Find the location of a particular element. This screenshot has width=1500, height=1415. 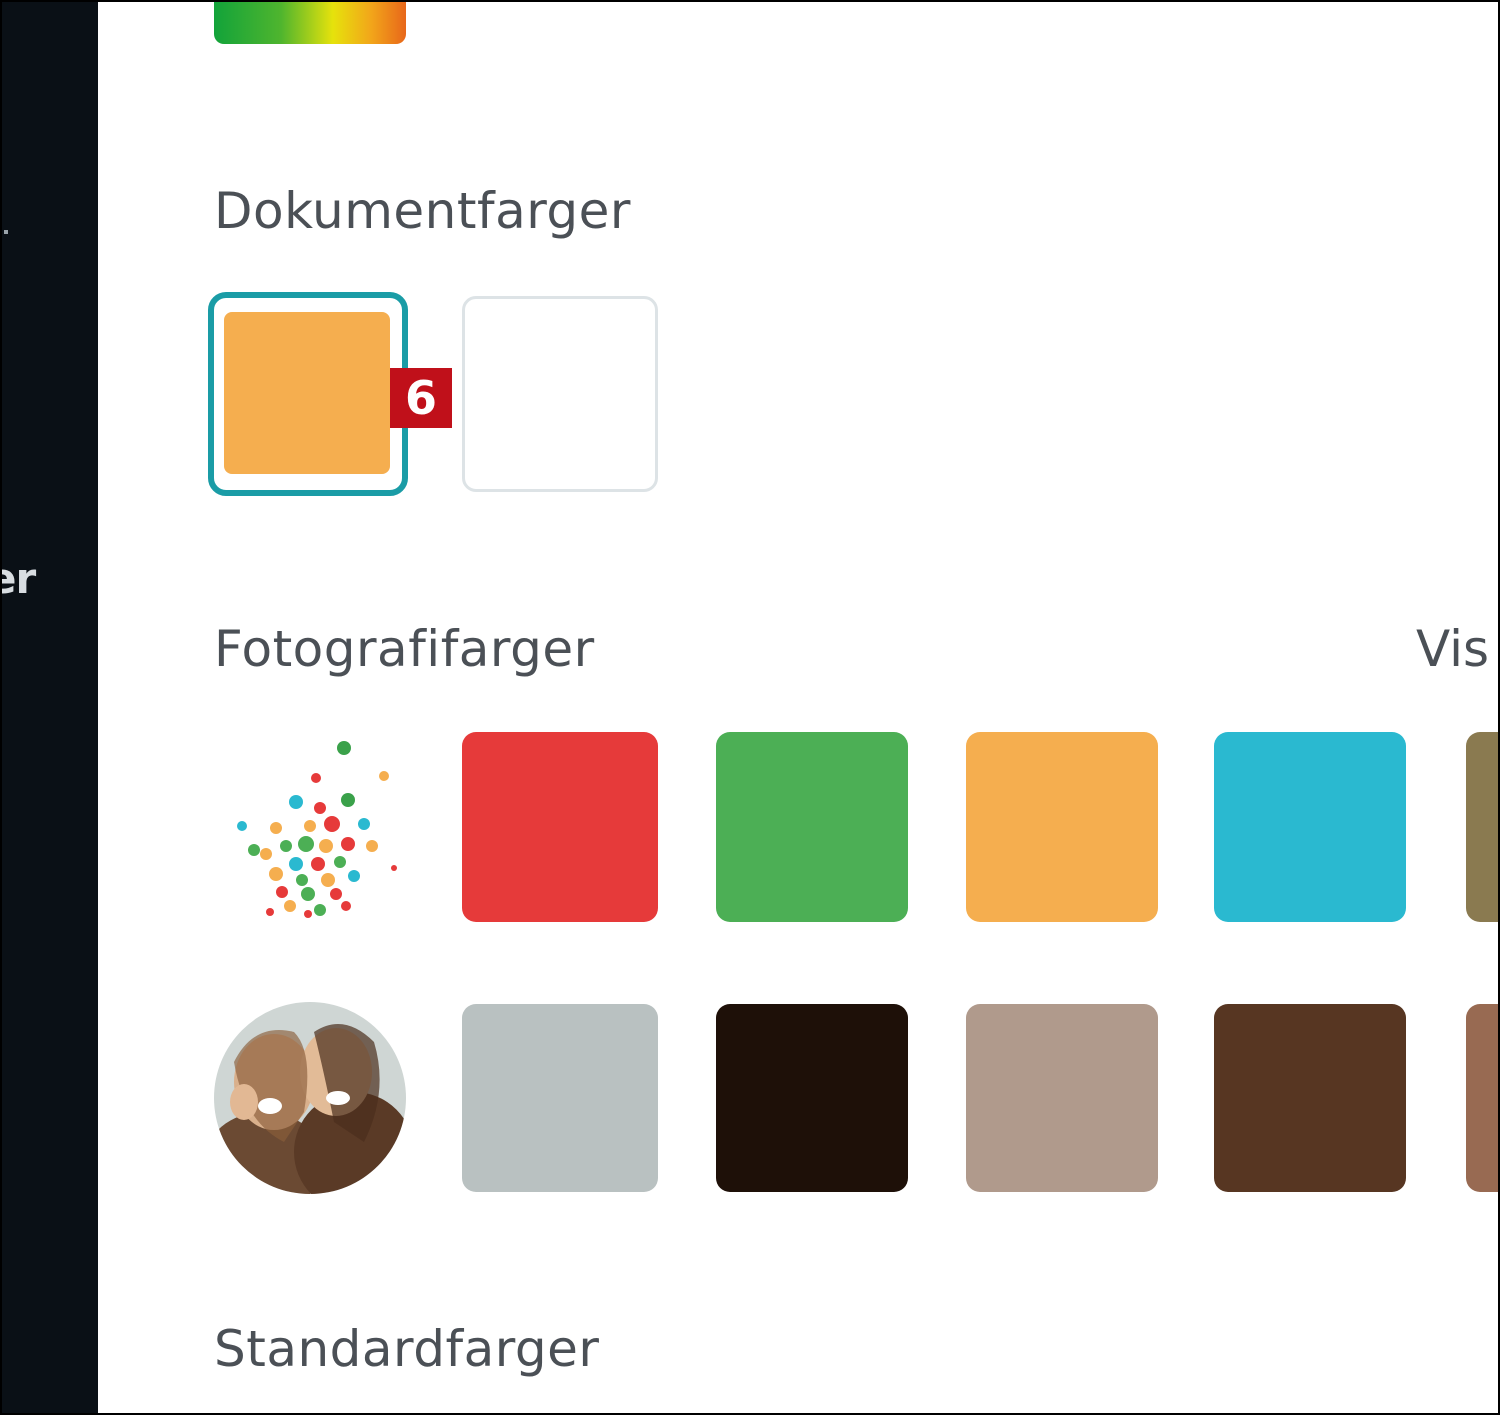

confetti-photo-thumbnail is located at coordinates (319, 828).